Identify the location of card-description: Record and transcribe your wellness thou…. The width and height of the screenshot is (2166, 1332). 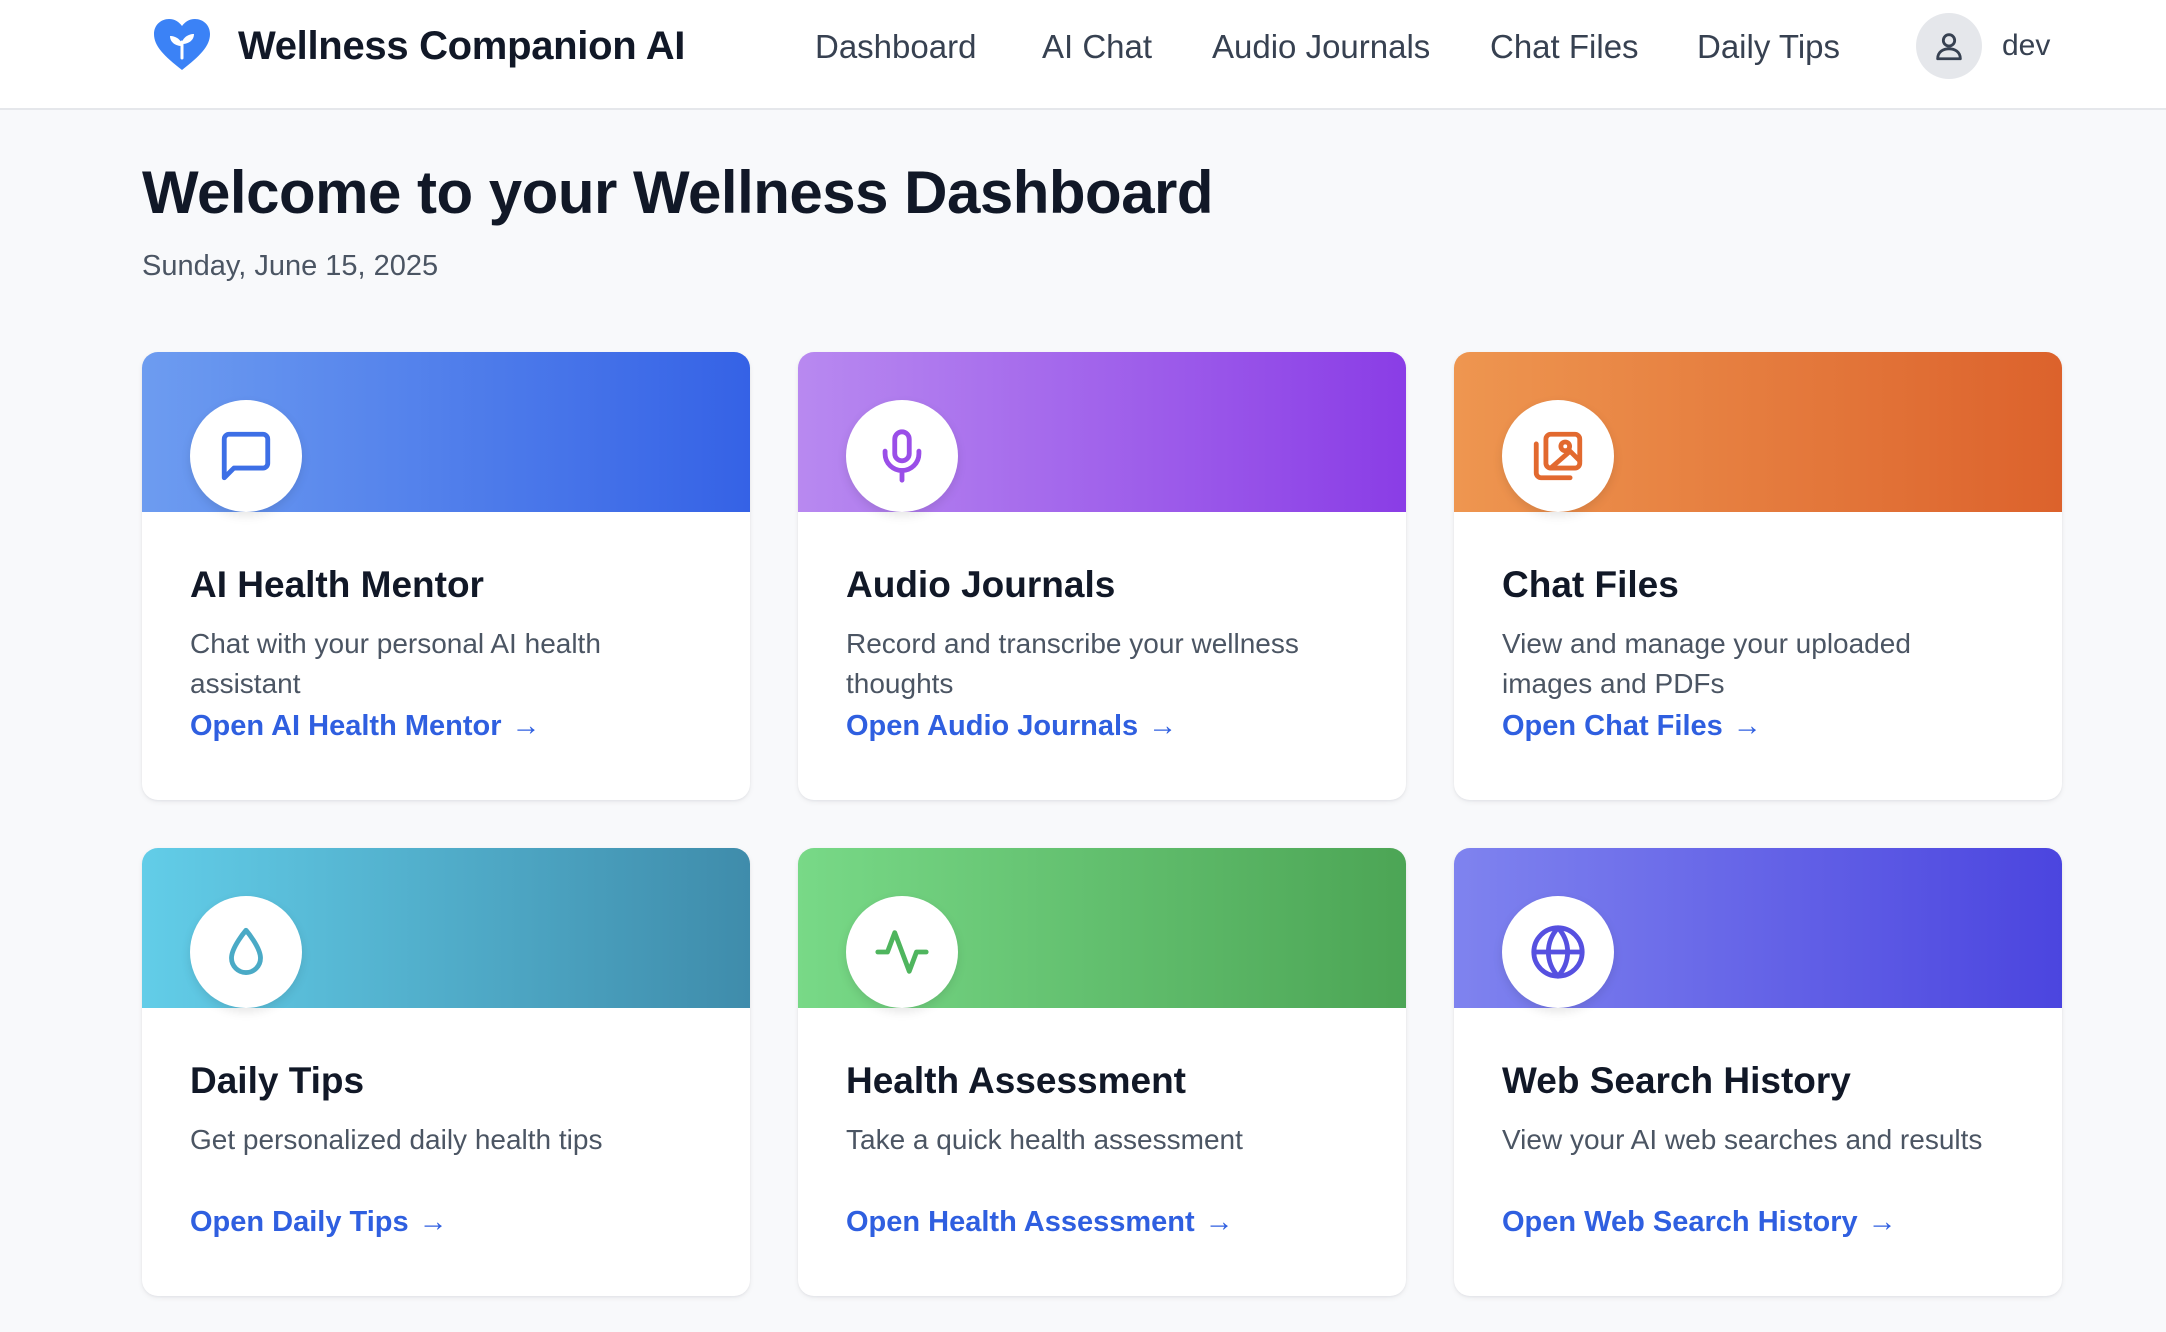
(1072, 663).